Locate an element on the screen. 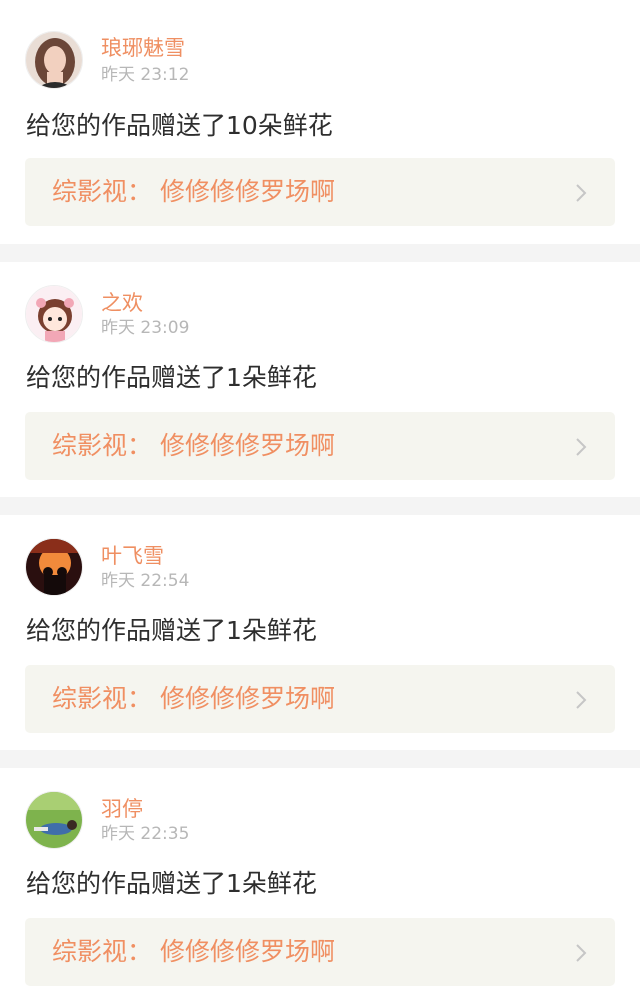 The height and width of the screenshot is (991, 640). timestamp: 昨天 23:12 is located at coordinates (145, 75).